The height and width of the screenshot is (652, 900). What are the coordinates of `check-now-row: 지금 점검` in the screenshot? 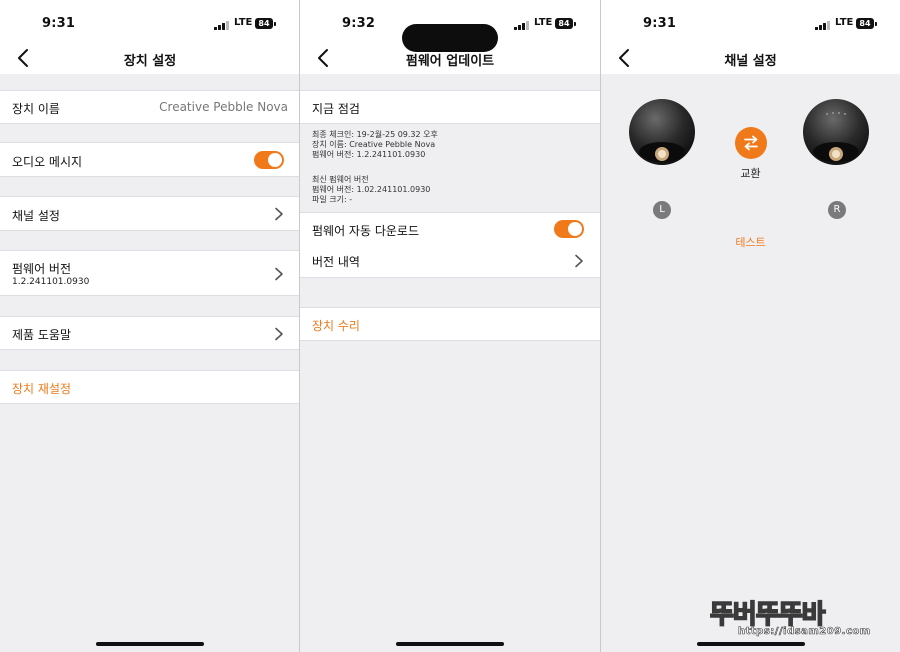 It's located at (450, 107).